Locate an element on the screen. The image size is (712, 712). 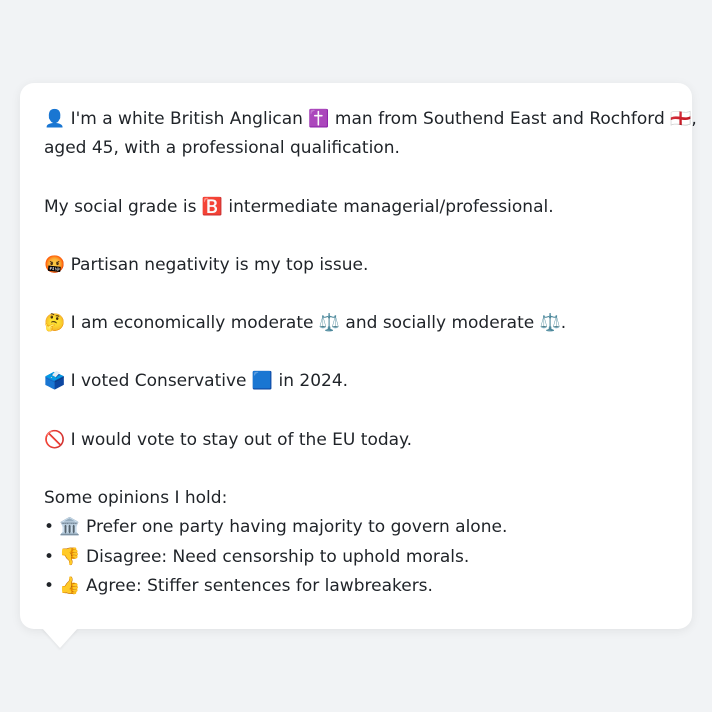
speech-bubble-tail is located at coordinates (60, 638).